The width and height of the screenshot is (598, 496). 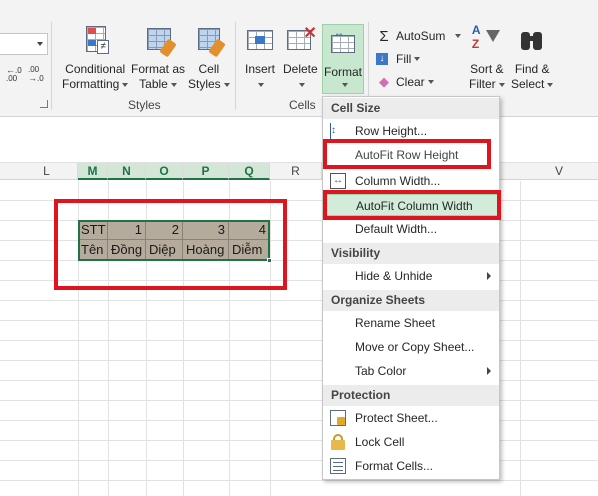 I want to click on menu-section-protection: Protection, so click(x=411, y=395).